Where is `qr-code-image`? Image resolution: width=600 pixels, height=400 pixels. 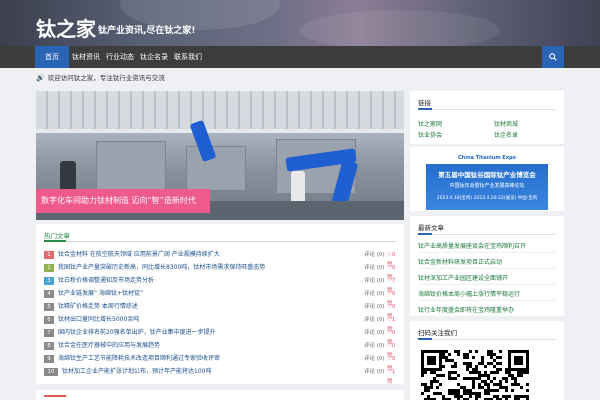 qr-code-image is located at coordinates (475, 375).